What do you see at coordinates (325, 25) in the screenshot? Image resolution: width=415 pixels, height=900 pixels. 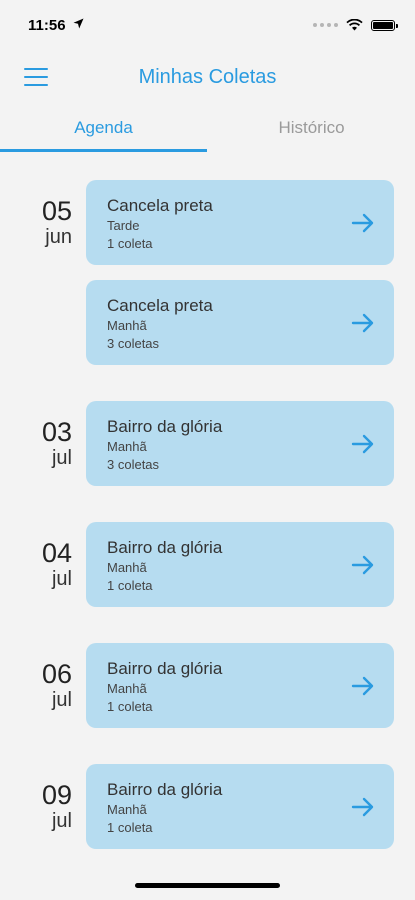 I see `cellular-signal-icon` at bounding box center [325, 25].